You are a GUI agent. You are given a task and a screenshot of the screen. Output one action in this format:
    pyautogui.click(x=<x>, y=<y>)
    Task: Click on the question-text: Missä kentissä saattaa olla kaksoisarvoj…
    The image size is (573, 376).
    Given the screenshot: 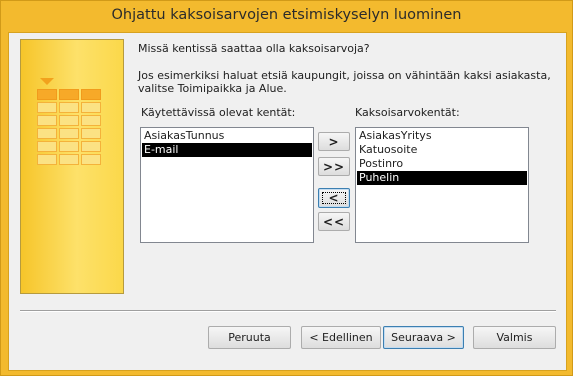 What is the action you would take?
    pyautogui.click(x=254, y=48)
    